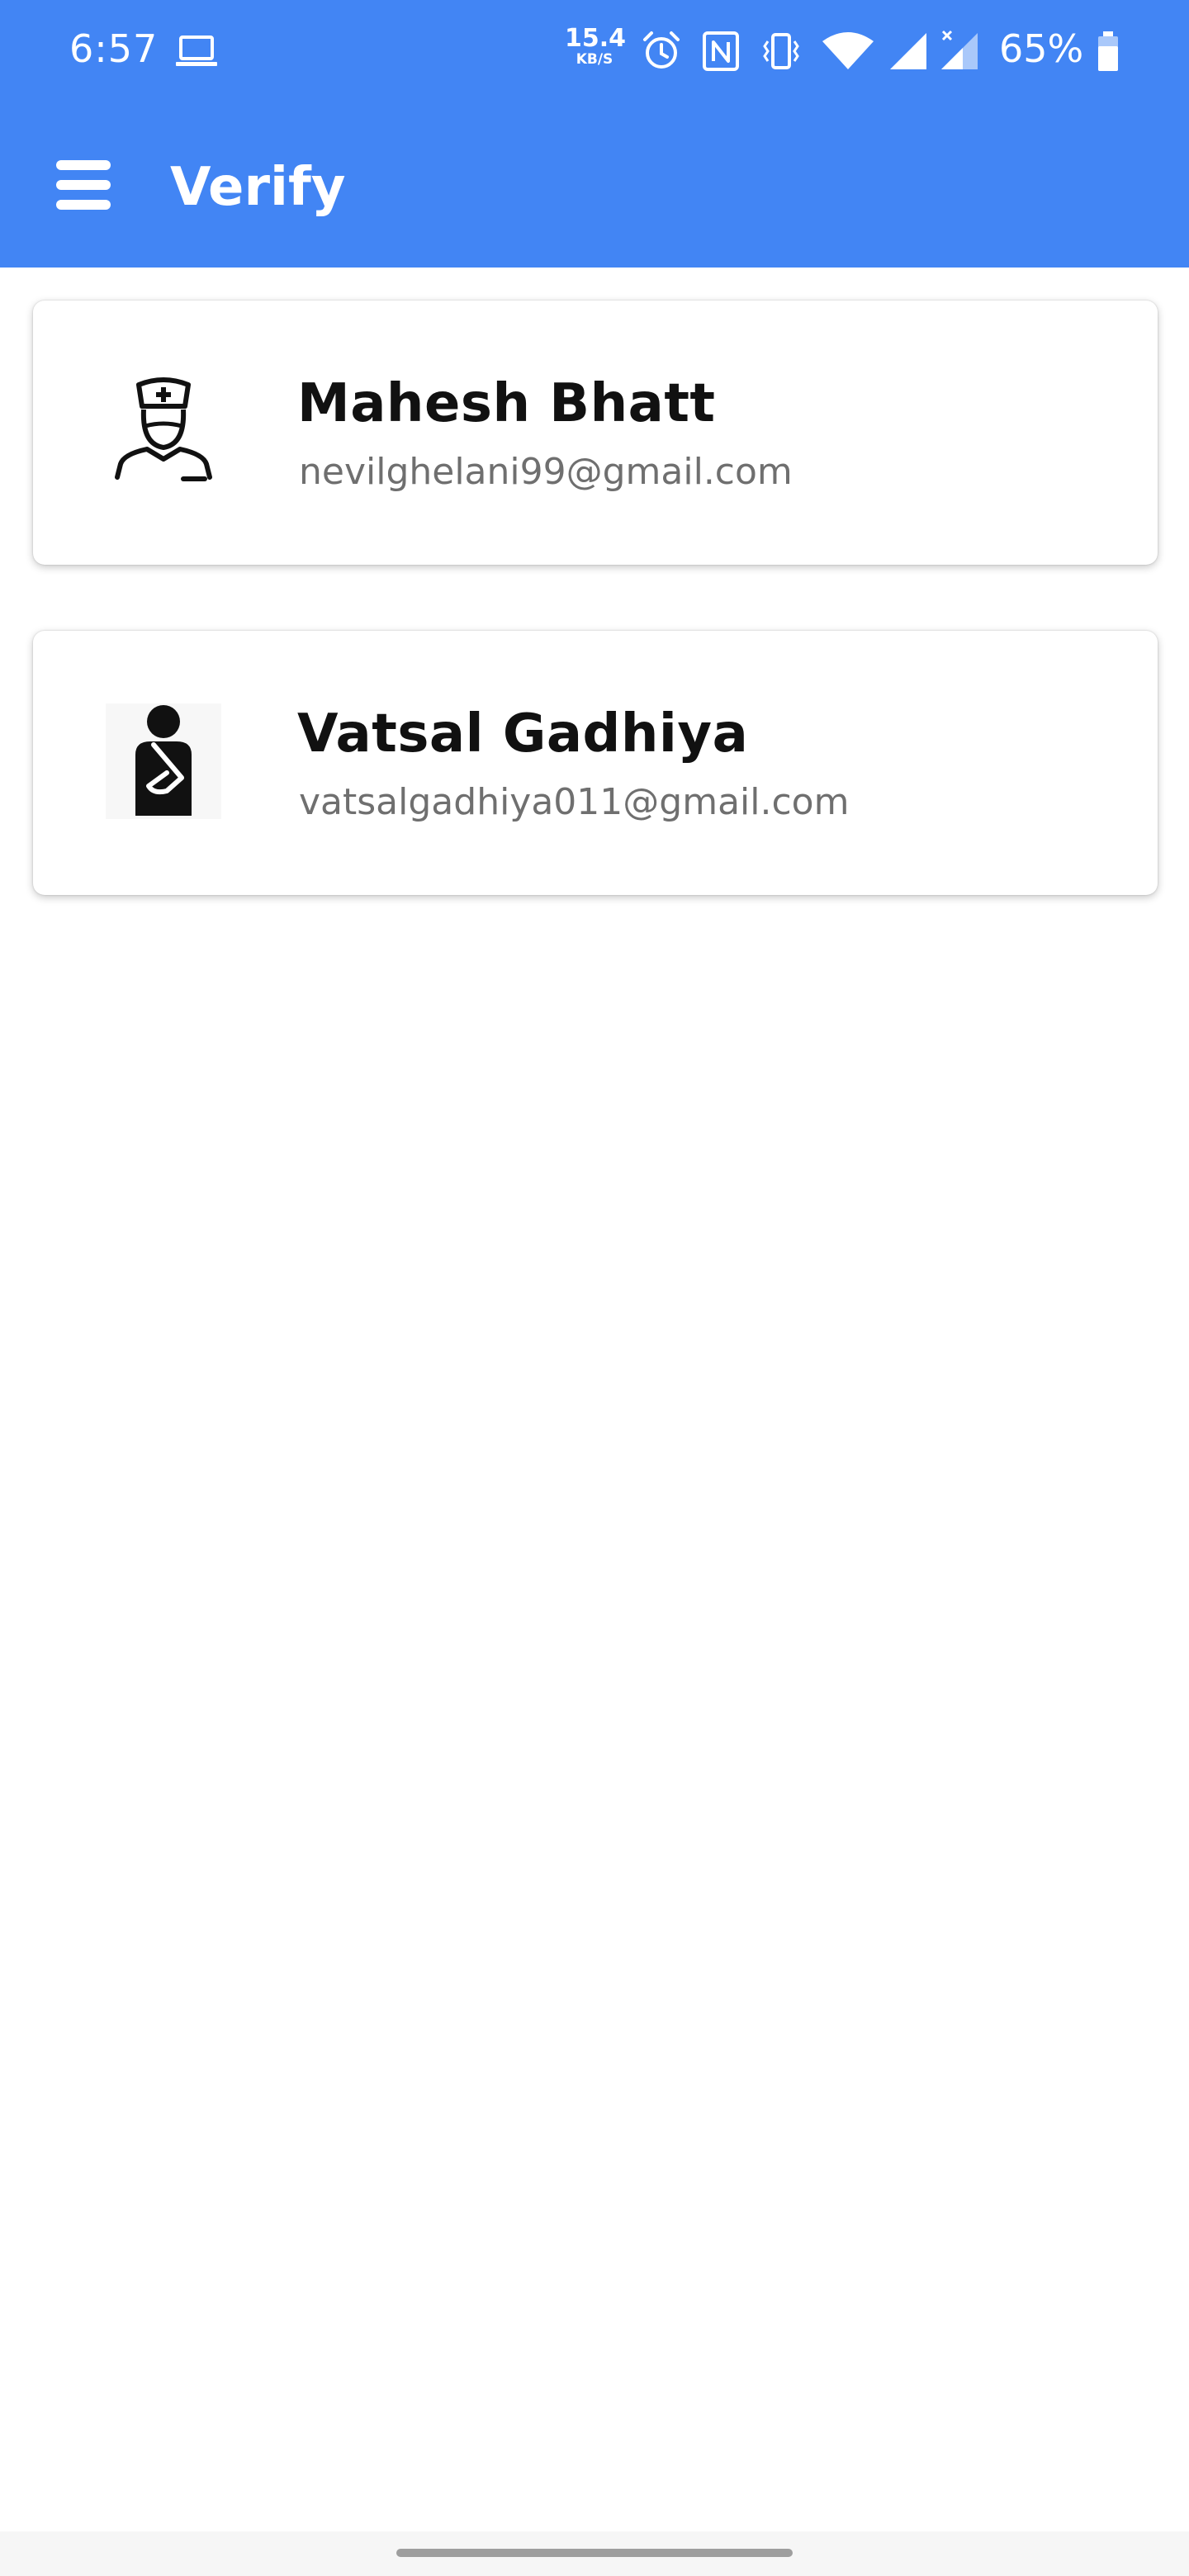 This screenshot has height=2576, width=1189. I want to click on signal-icon, so click(908, 51).